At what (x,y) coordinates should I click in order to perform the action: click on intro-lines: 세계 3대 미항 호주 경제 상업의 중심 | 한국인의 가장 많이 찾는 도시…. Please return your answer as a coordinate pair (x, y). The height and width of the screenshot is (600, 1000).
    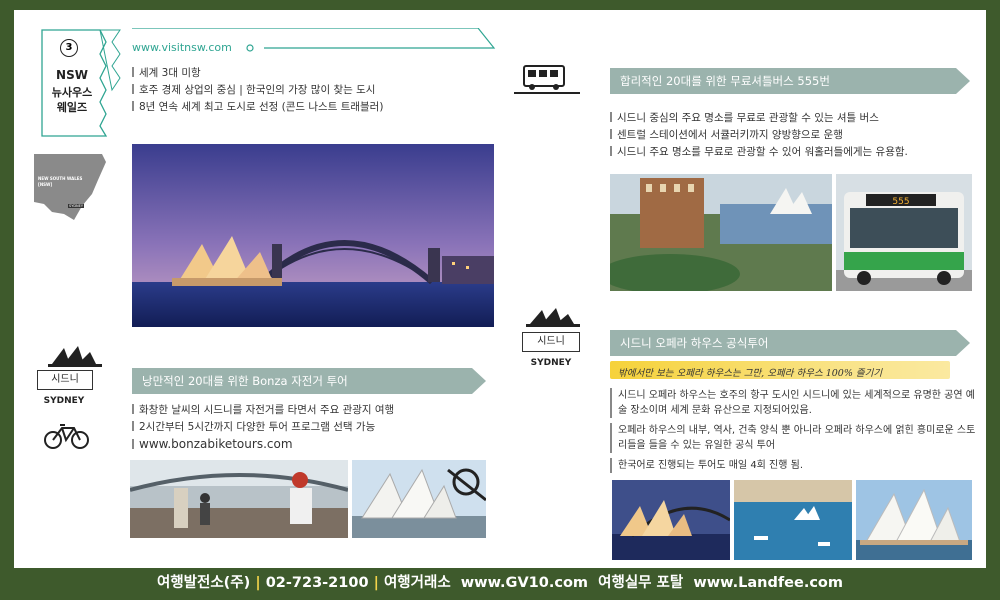
    Looking at the image, I should click on (257, 90).